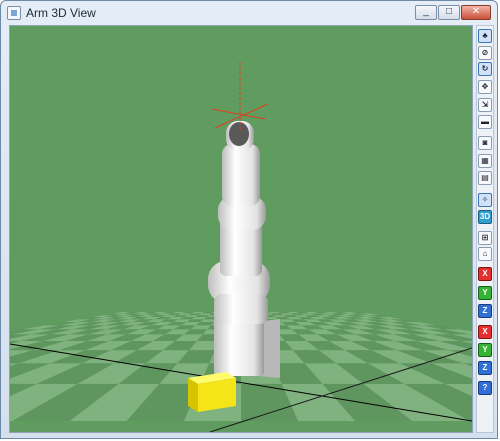  Describe the element at coordinates (239, 346) in the screenshot. I see `arm-base` at that location.